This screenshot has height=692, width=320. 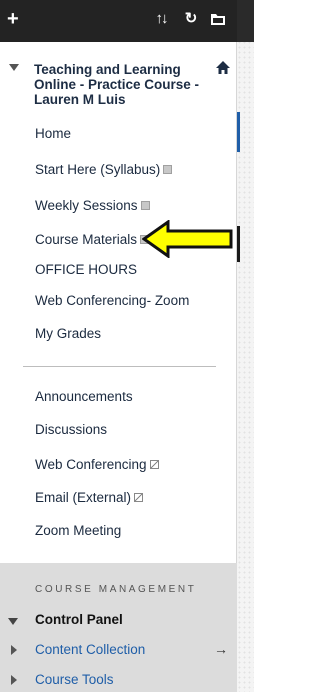 I want to click on refresh-icon: ↻, so click(x=191, y=19).